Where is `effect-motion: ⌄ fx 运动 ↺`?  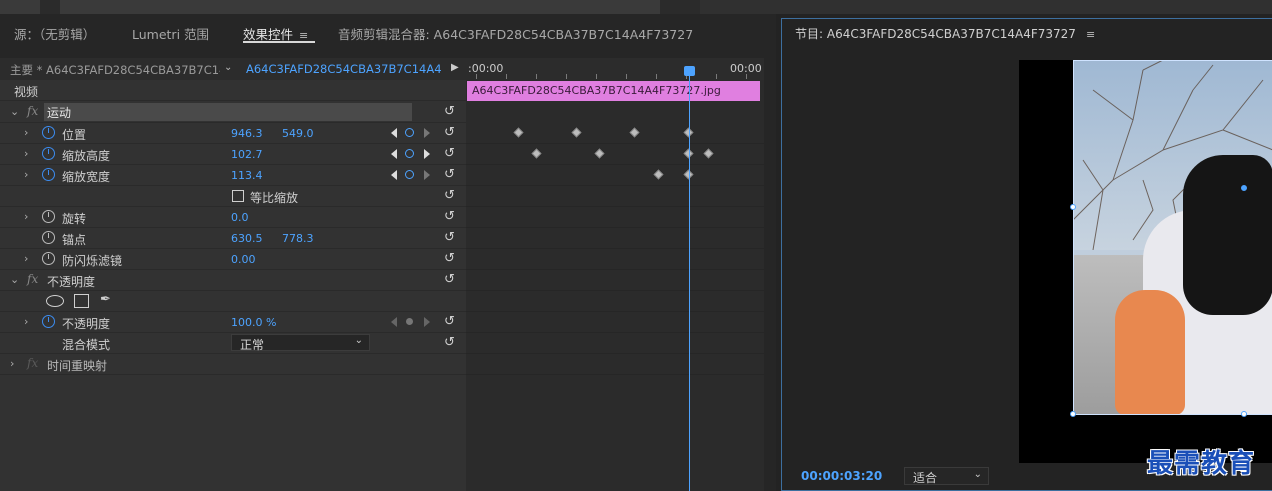 effect-motion: ⌄ fx 运动 ↺ is located at coordinates (233, 112).